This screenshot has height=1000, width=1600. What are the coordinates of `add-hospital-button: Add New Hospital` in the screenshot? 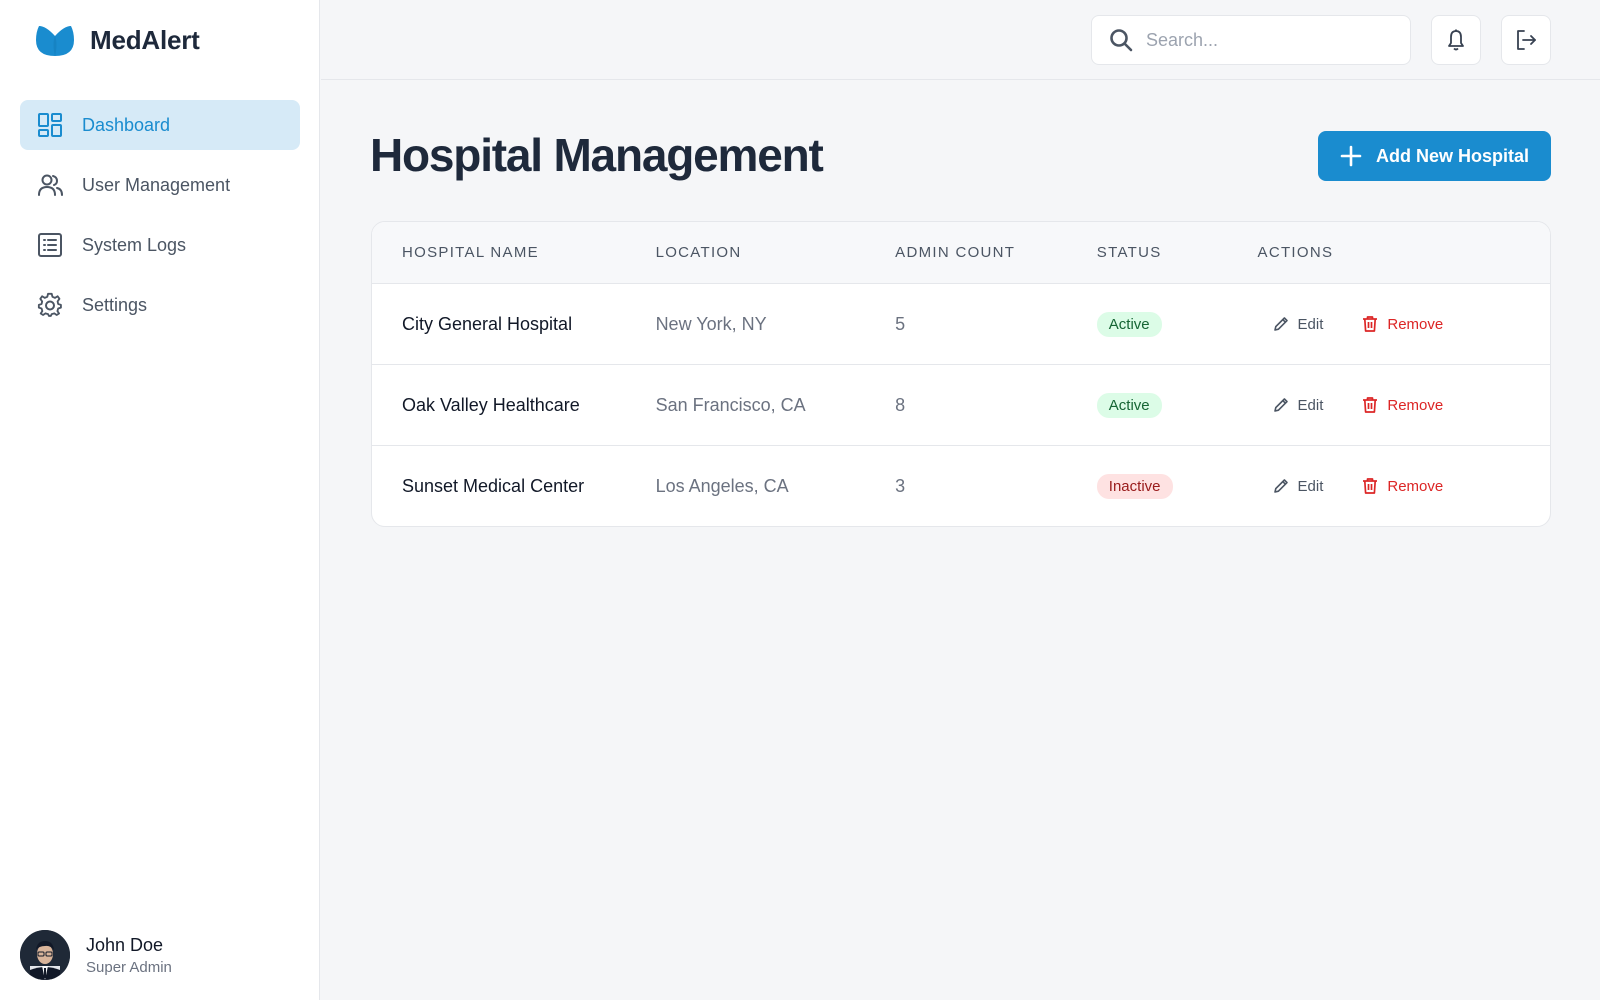 It's located at (1434, 156).